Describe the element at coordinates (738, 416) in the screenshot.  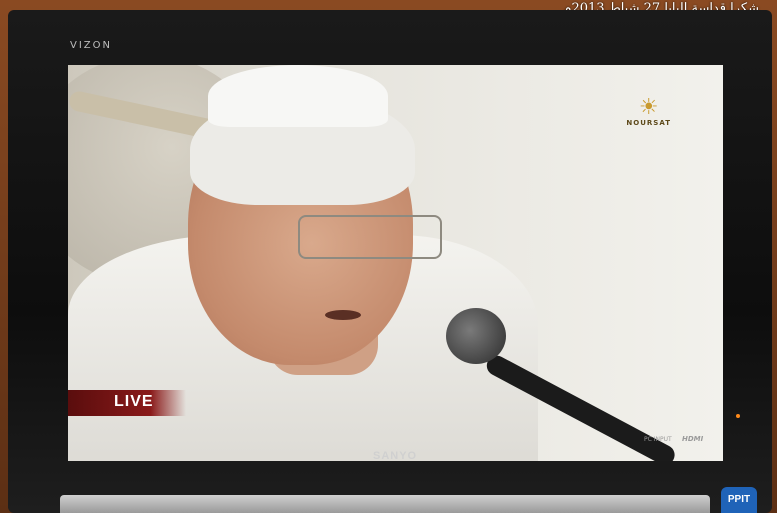
I see `power-led-icon` at that location.